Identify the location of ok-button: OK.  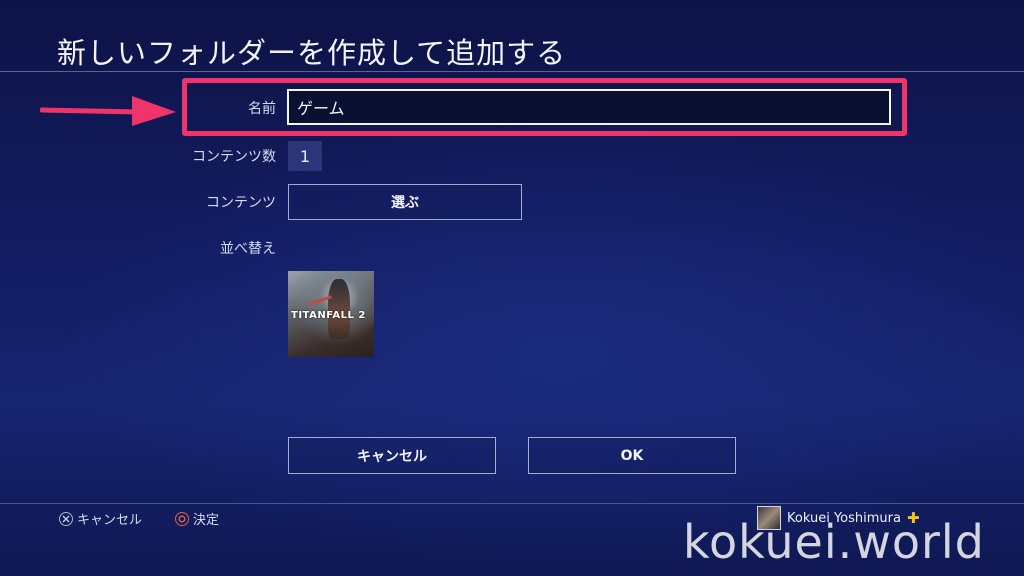
(632, 455).